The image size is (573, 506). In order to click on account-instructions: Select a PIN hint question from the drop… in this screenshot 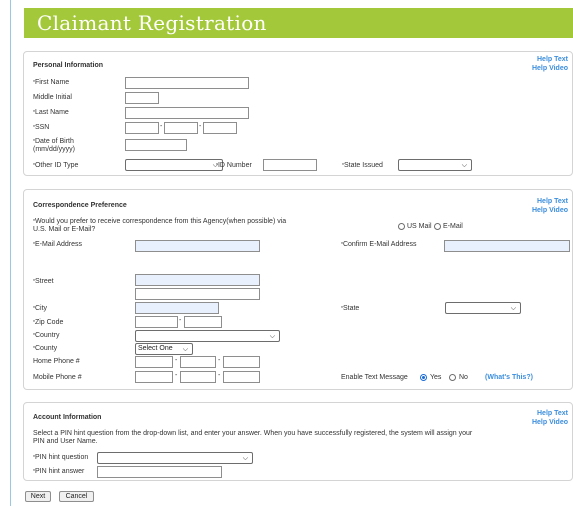, I will do `click(253, 433)`.